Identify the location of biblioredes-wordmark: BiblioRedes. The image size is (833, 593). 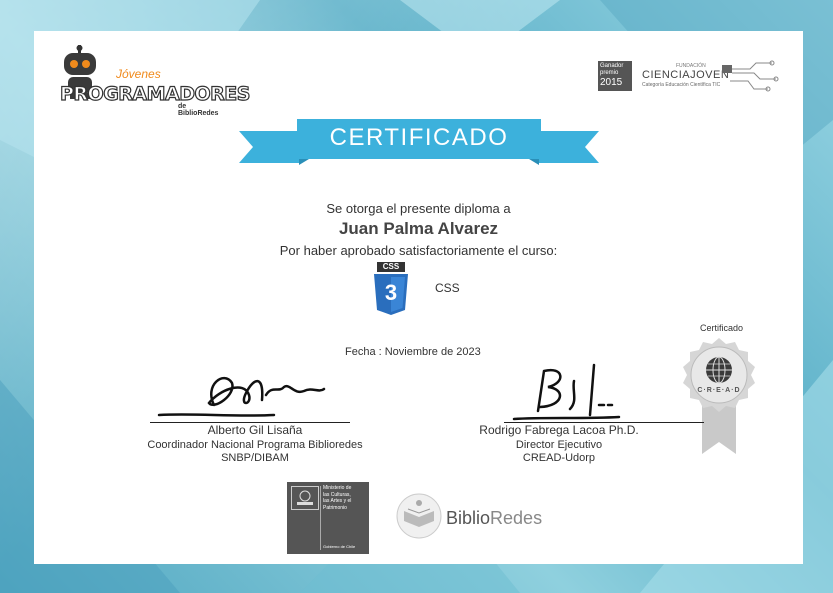
(494, 518).